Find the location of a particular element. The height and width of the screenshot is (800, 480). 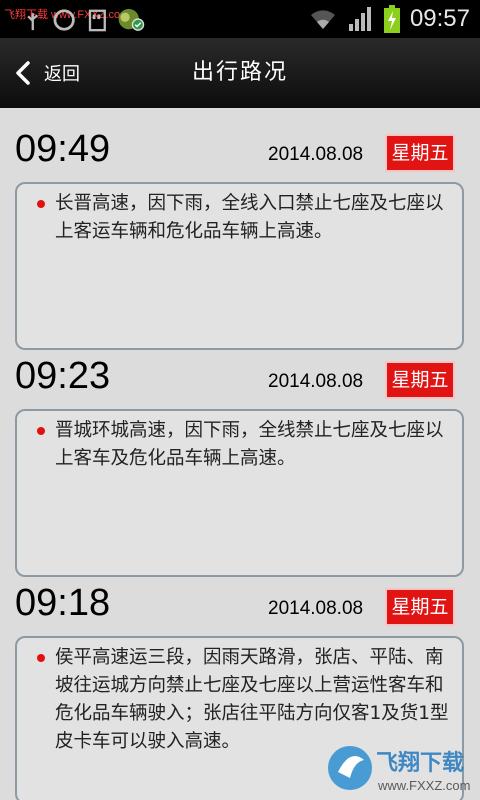

watermark-logo: 飞翔下载 www.FXXZ.com is located at coordinates (399, 769).